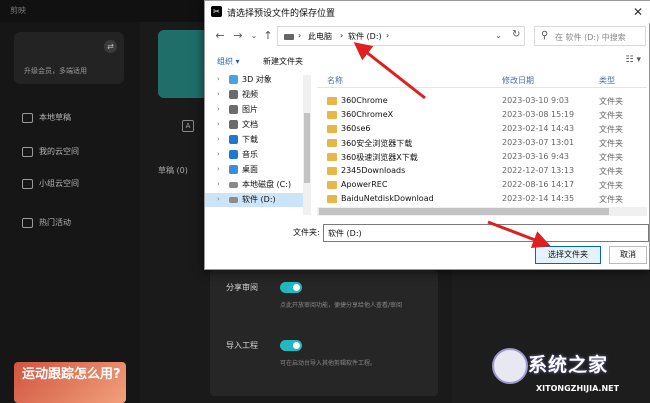 The height and width of the screenshot is (403, 650). I want to click on watermark-url: XITONGZHIJIA.NET, so click(578, 388).